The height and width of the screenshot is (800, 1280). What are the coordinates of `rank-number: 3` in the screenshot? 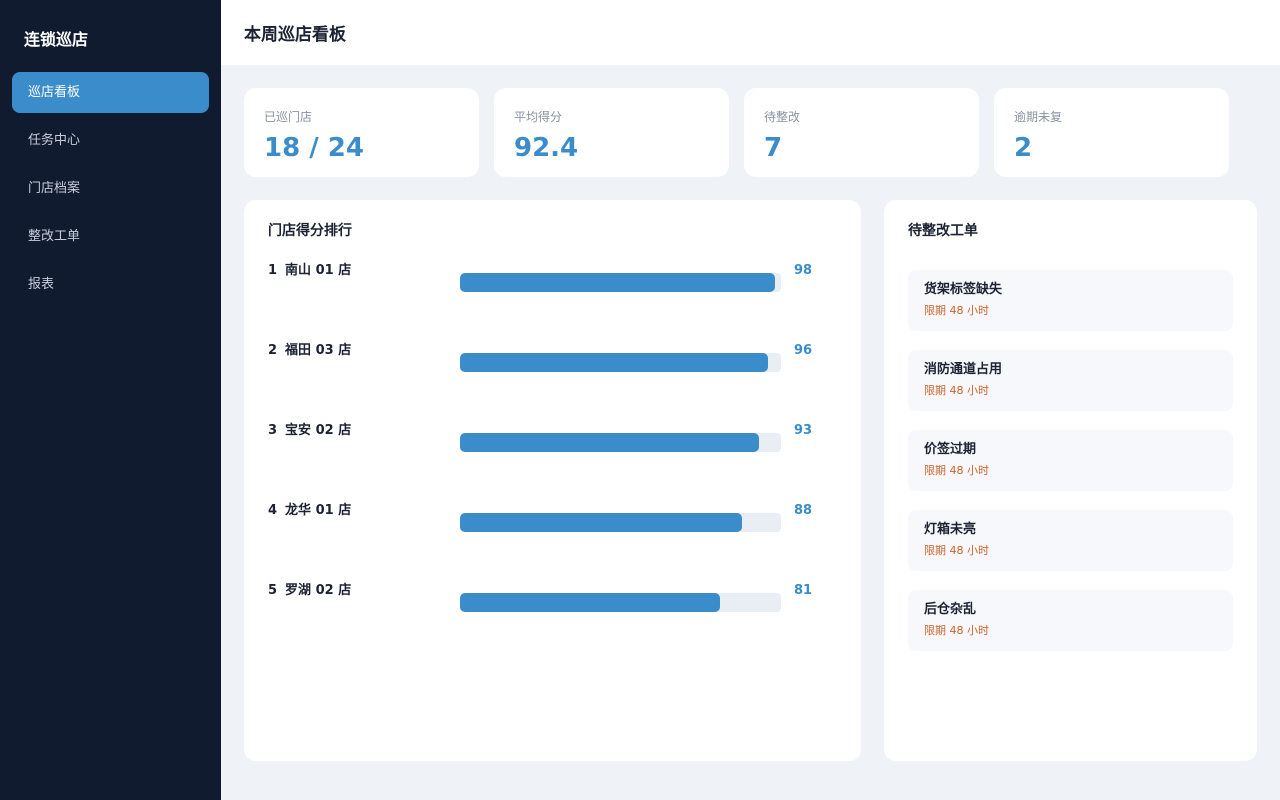 It's located at (273, 430).